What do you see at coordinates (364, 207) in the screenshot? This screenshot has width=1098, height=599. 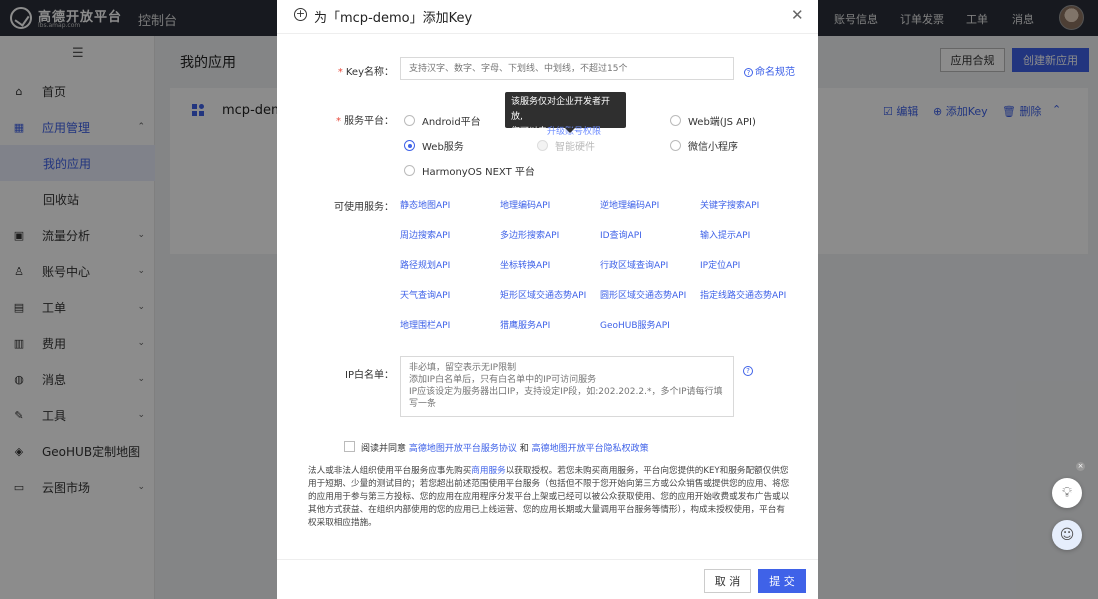 I see `services-label: 可使用服务：` at bounding box center [364, 207].